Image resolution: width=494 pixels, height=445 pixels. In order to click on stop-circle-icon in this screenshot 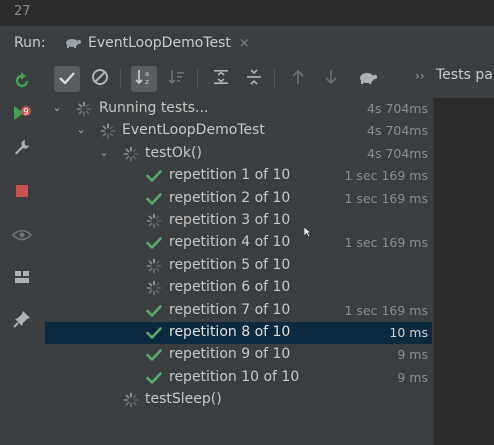, I will do `click(100, 79)`.